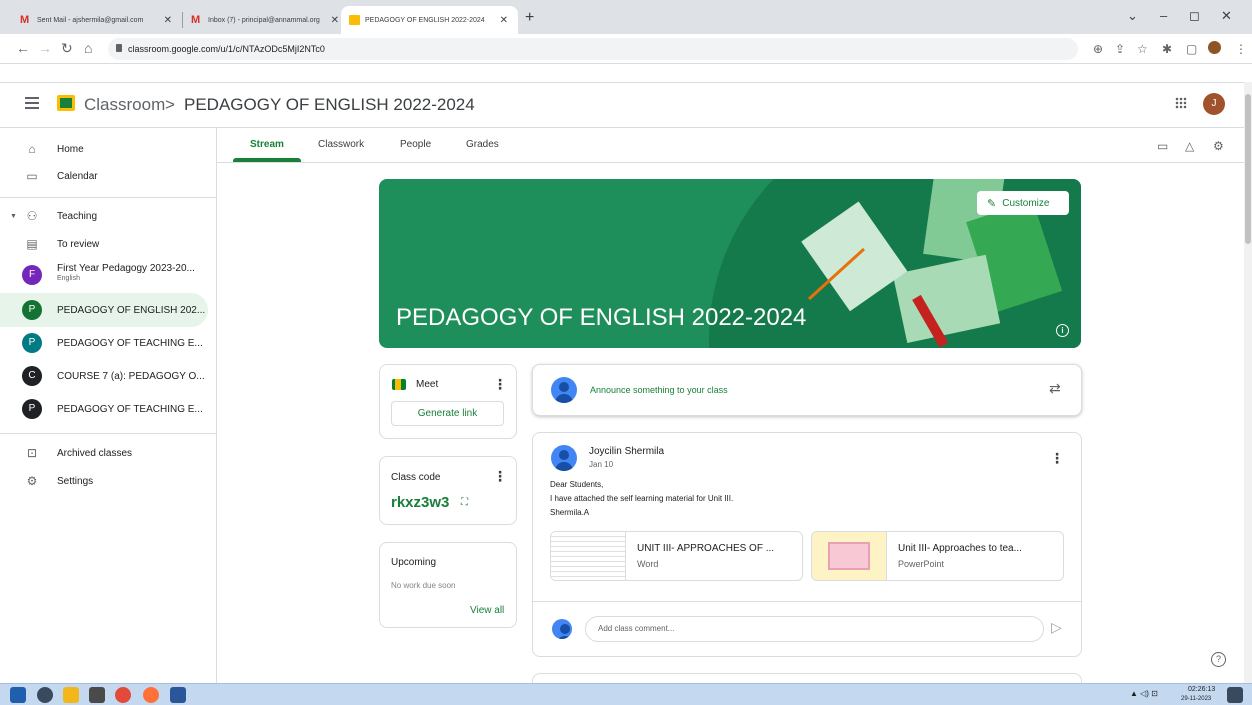 Image resolution: width=1252 pixels, height=705 pixels. What do you see at coordinates (70, 149) in the screenshot?
I see `sidebar-item-label: Home` at bounding box center [70, 149].